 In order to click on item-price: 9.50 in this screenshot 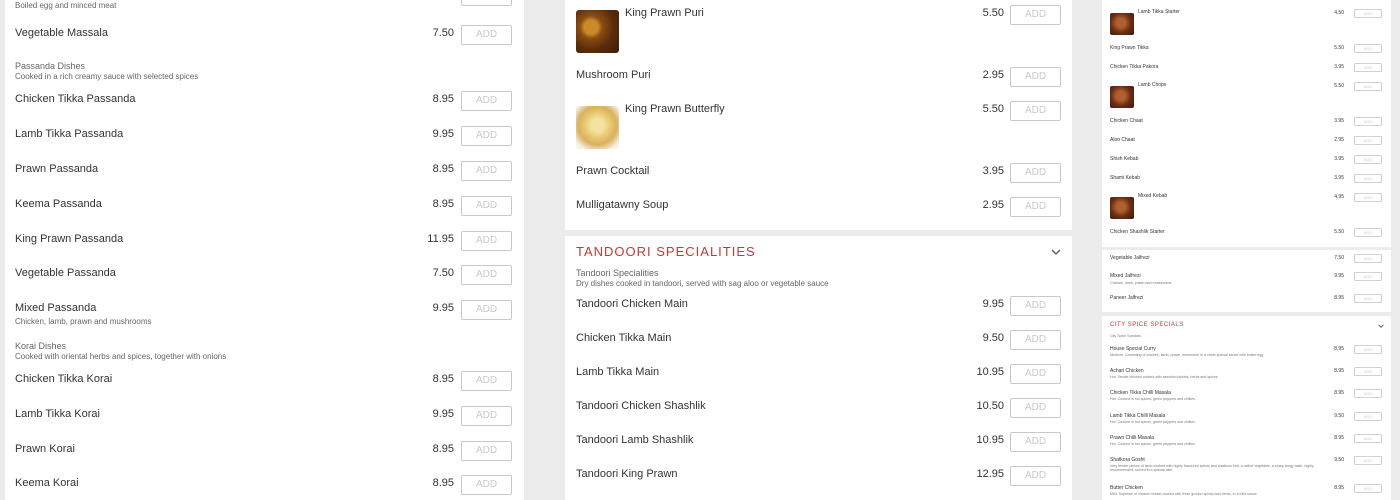, I will do `click(1339, 416)`.